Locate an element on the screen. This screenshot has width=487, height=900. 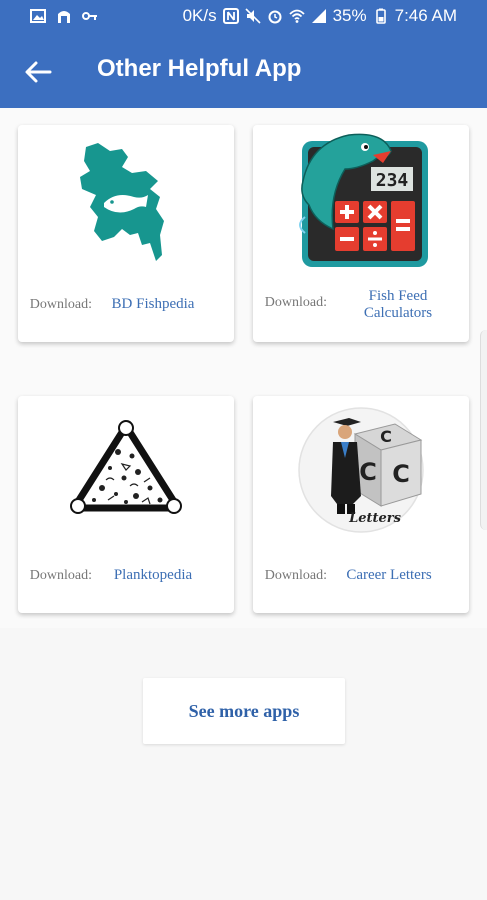
wifi-icon is located at coordinates (296, 16).